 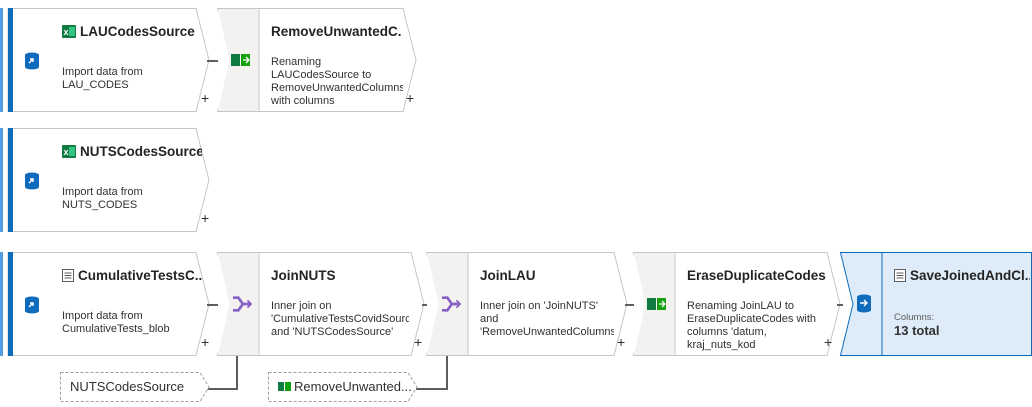 I want to click on step-title: JoinLAU, so click(x=508, y=275).